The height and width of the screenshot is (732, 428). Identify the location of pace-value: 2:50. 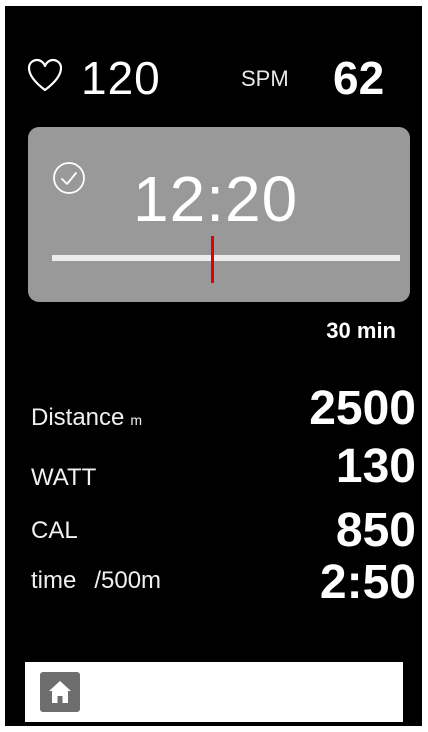
(367, 582).